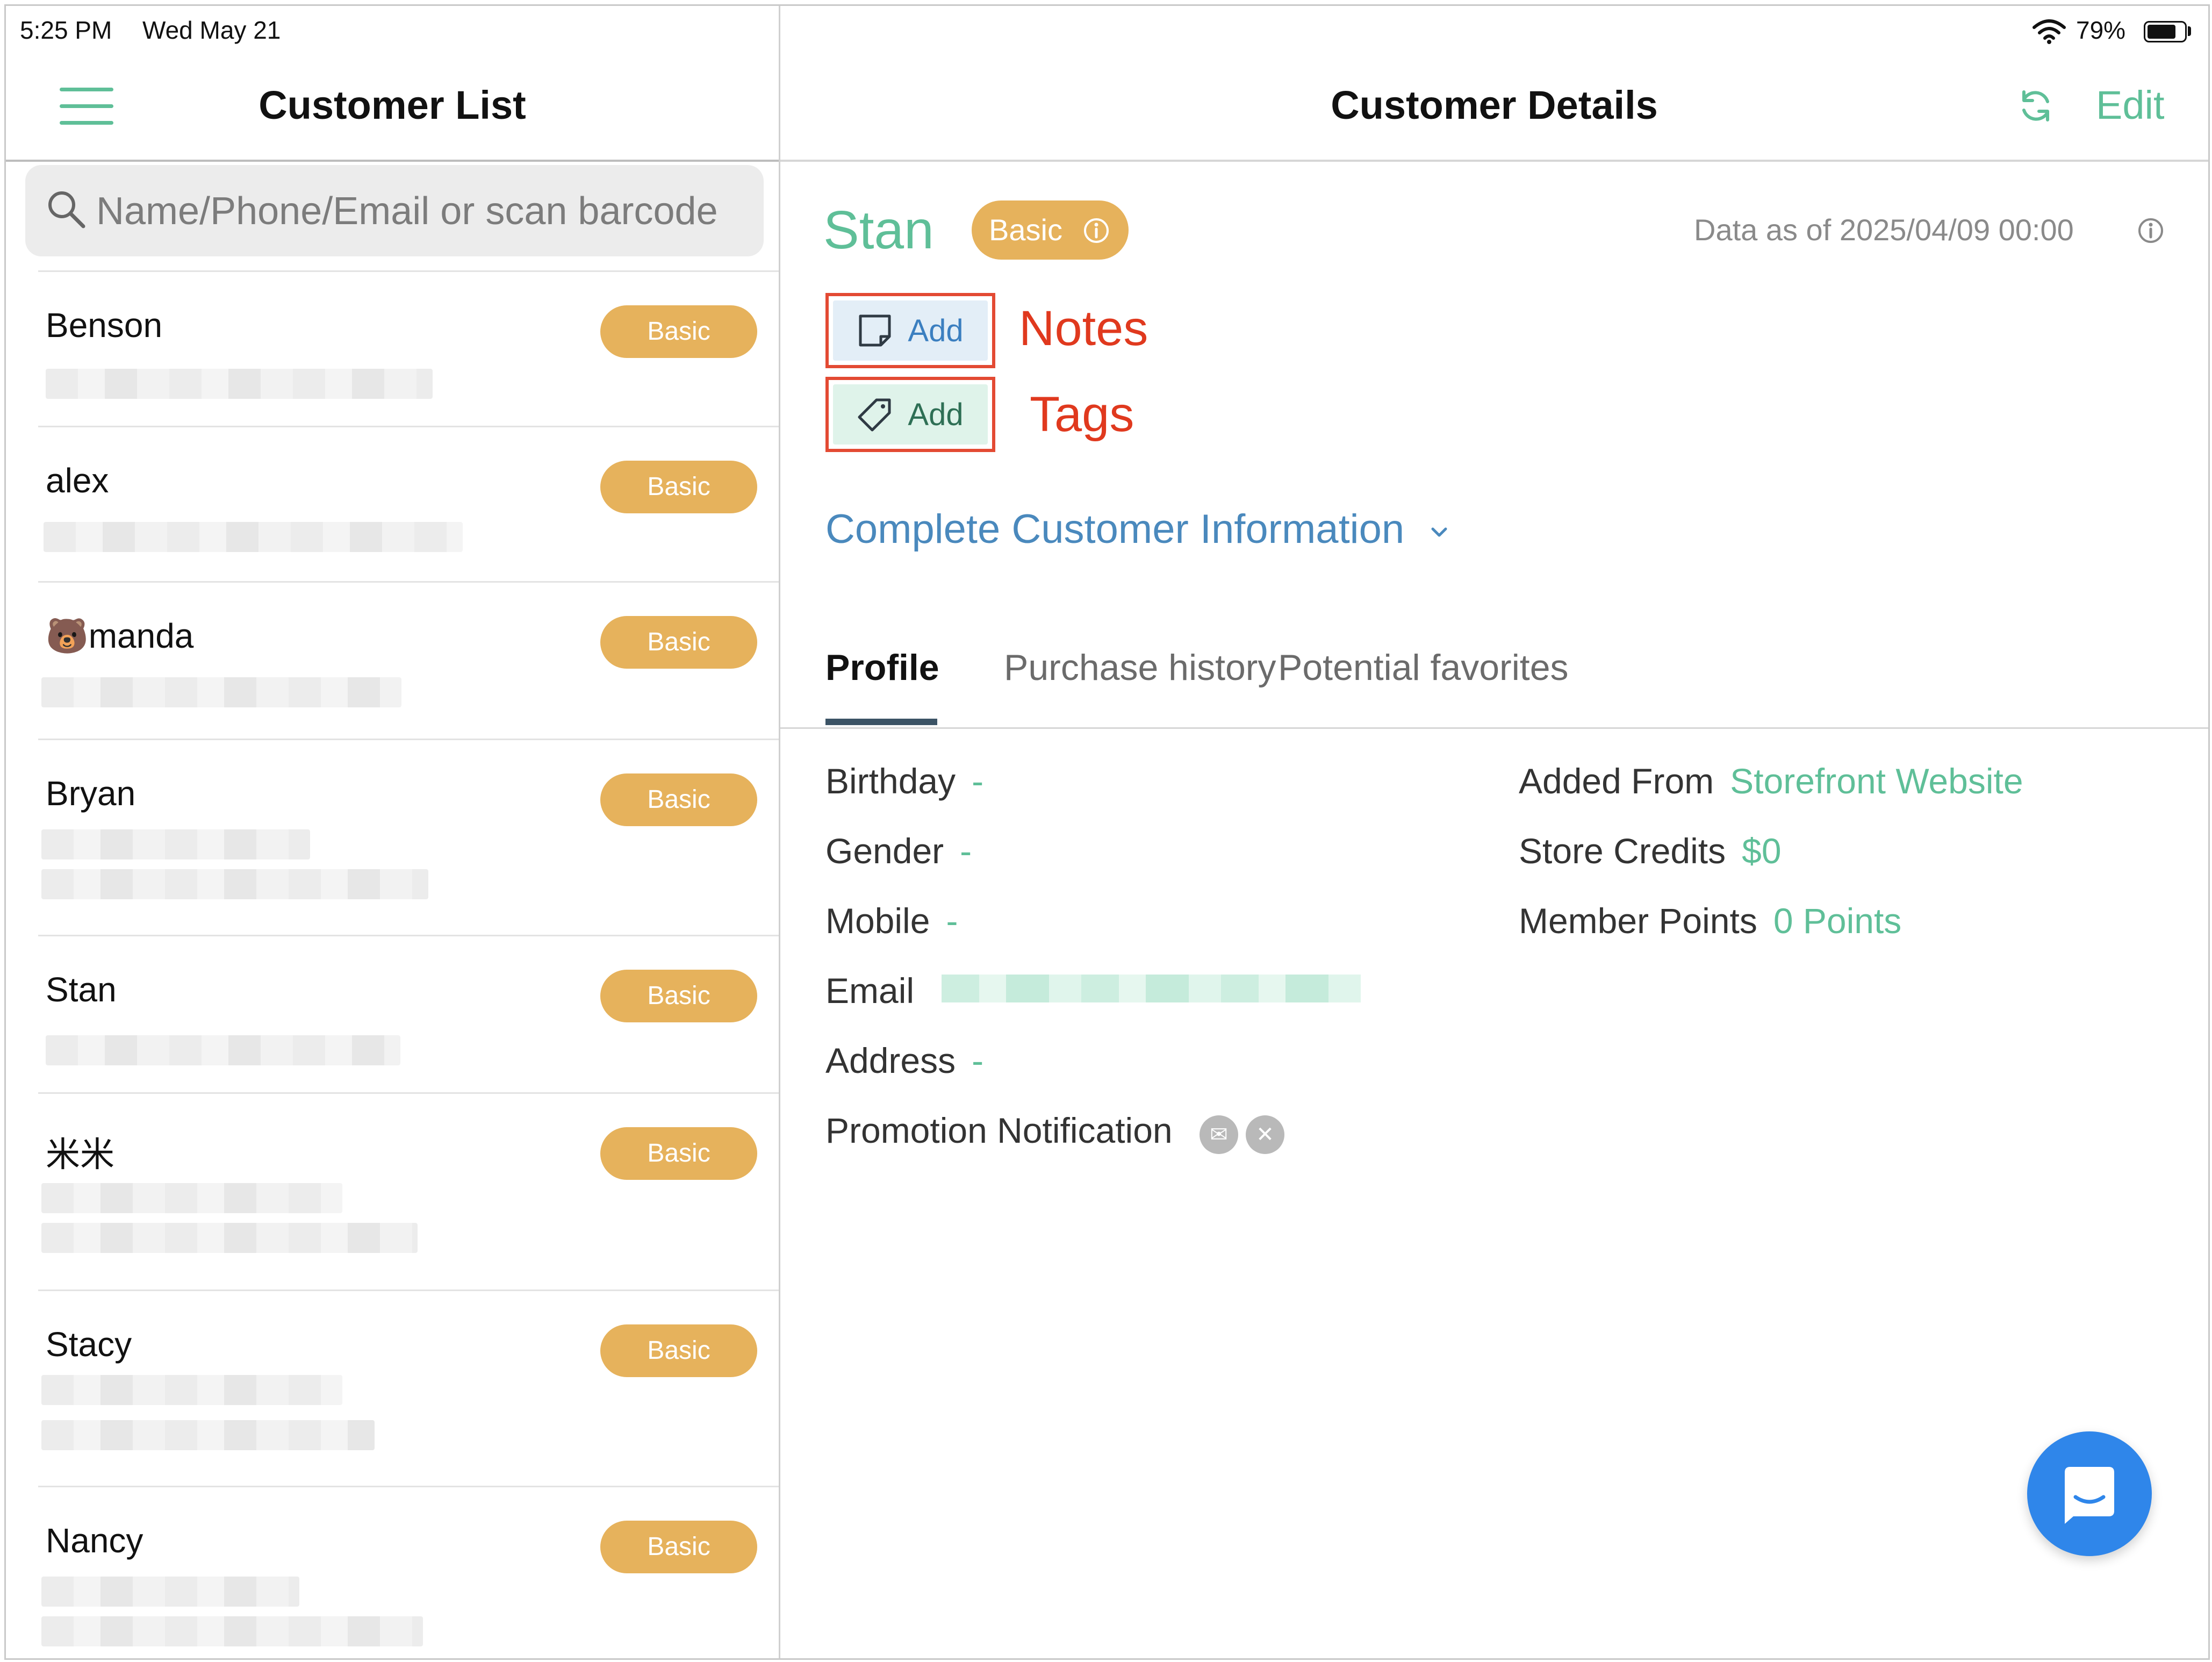 Image resolution: width=2212 pixels, height=1662 pixels. Describe the element at coordinates (409, 837) in the screenshot. I see `customer-row: Bryan Basic` at that location.